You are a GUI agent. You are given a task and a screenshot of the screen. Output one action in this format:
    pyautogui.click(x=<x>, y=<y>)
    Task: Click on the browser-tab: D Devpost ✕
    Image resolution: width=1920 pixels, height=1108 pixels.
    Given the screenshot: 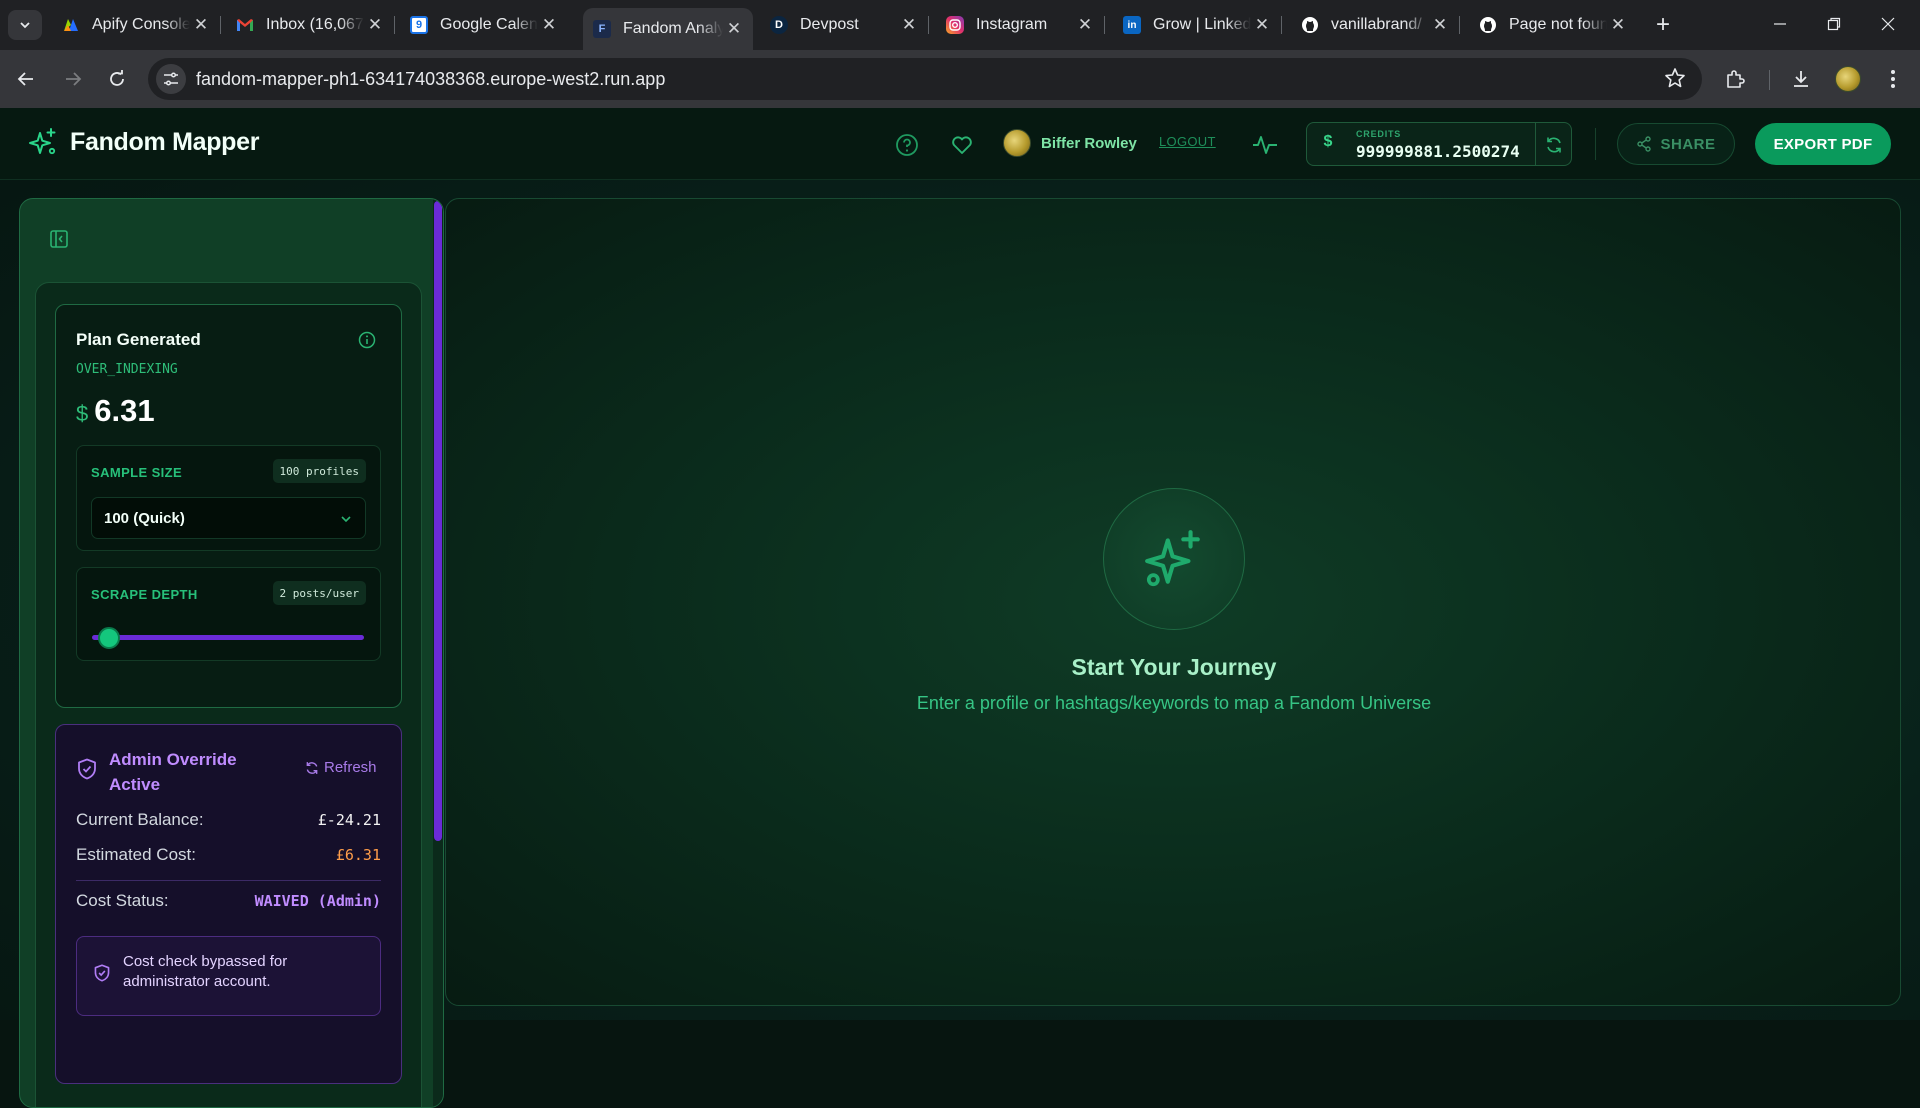 What is the action you would take?
    pyautogui.click(x=844, y=25)
    